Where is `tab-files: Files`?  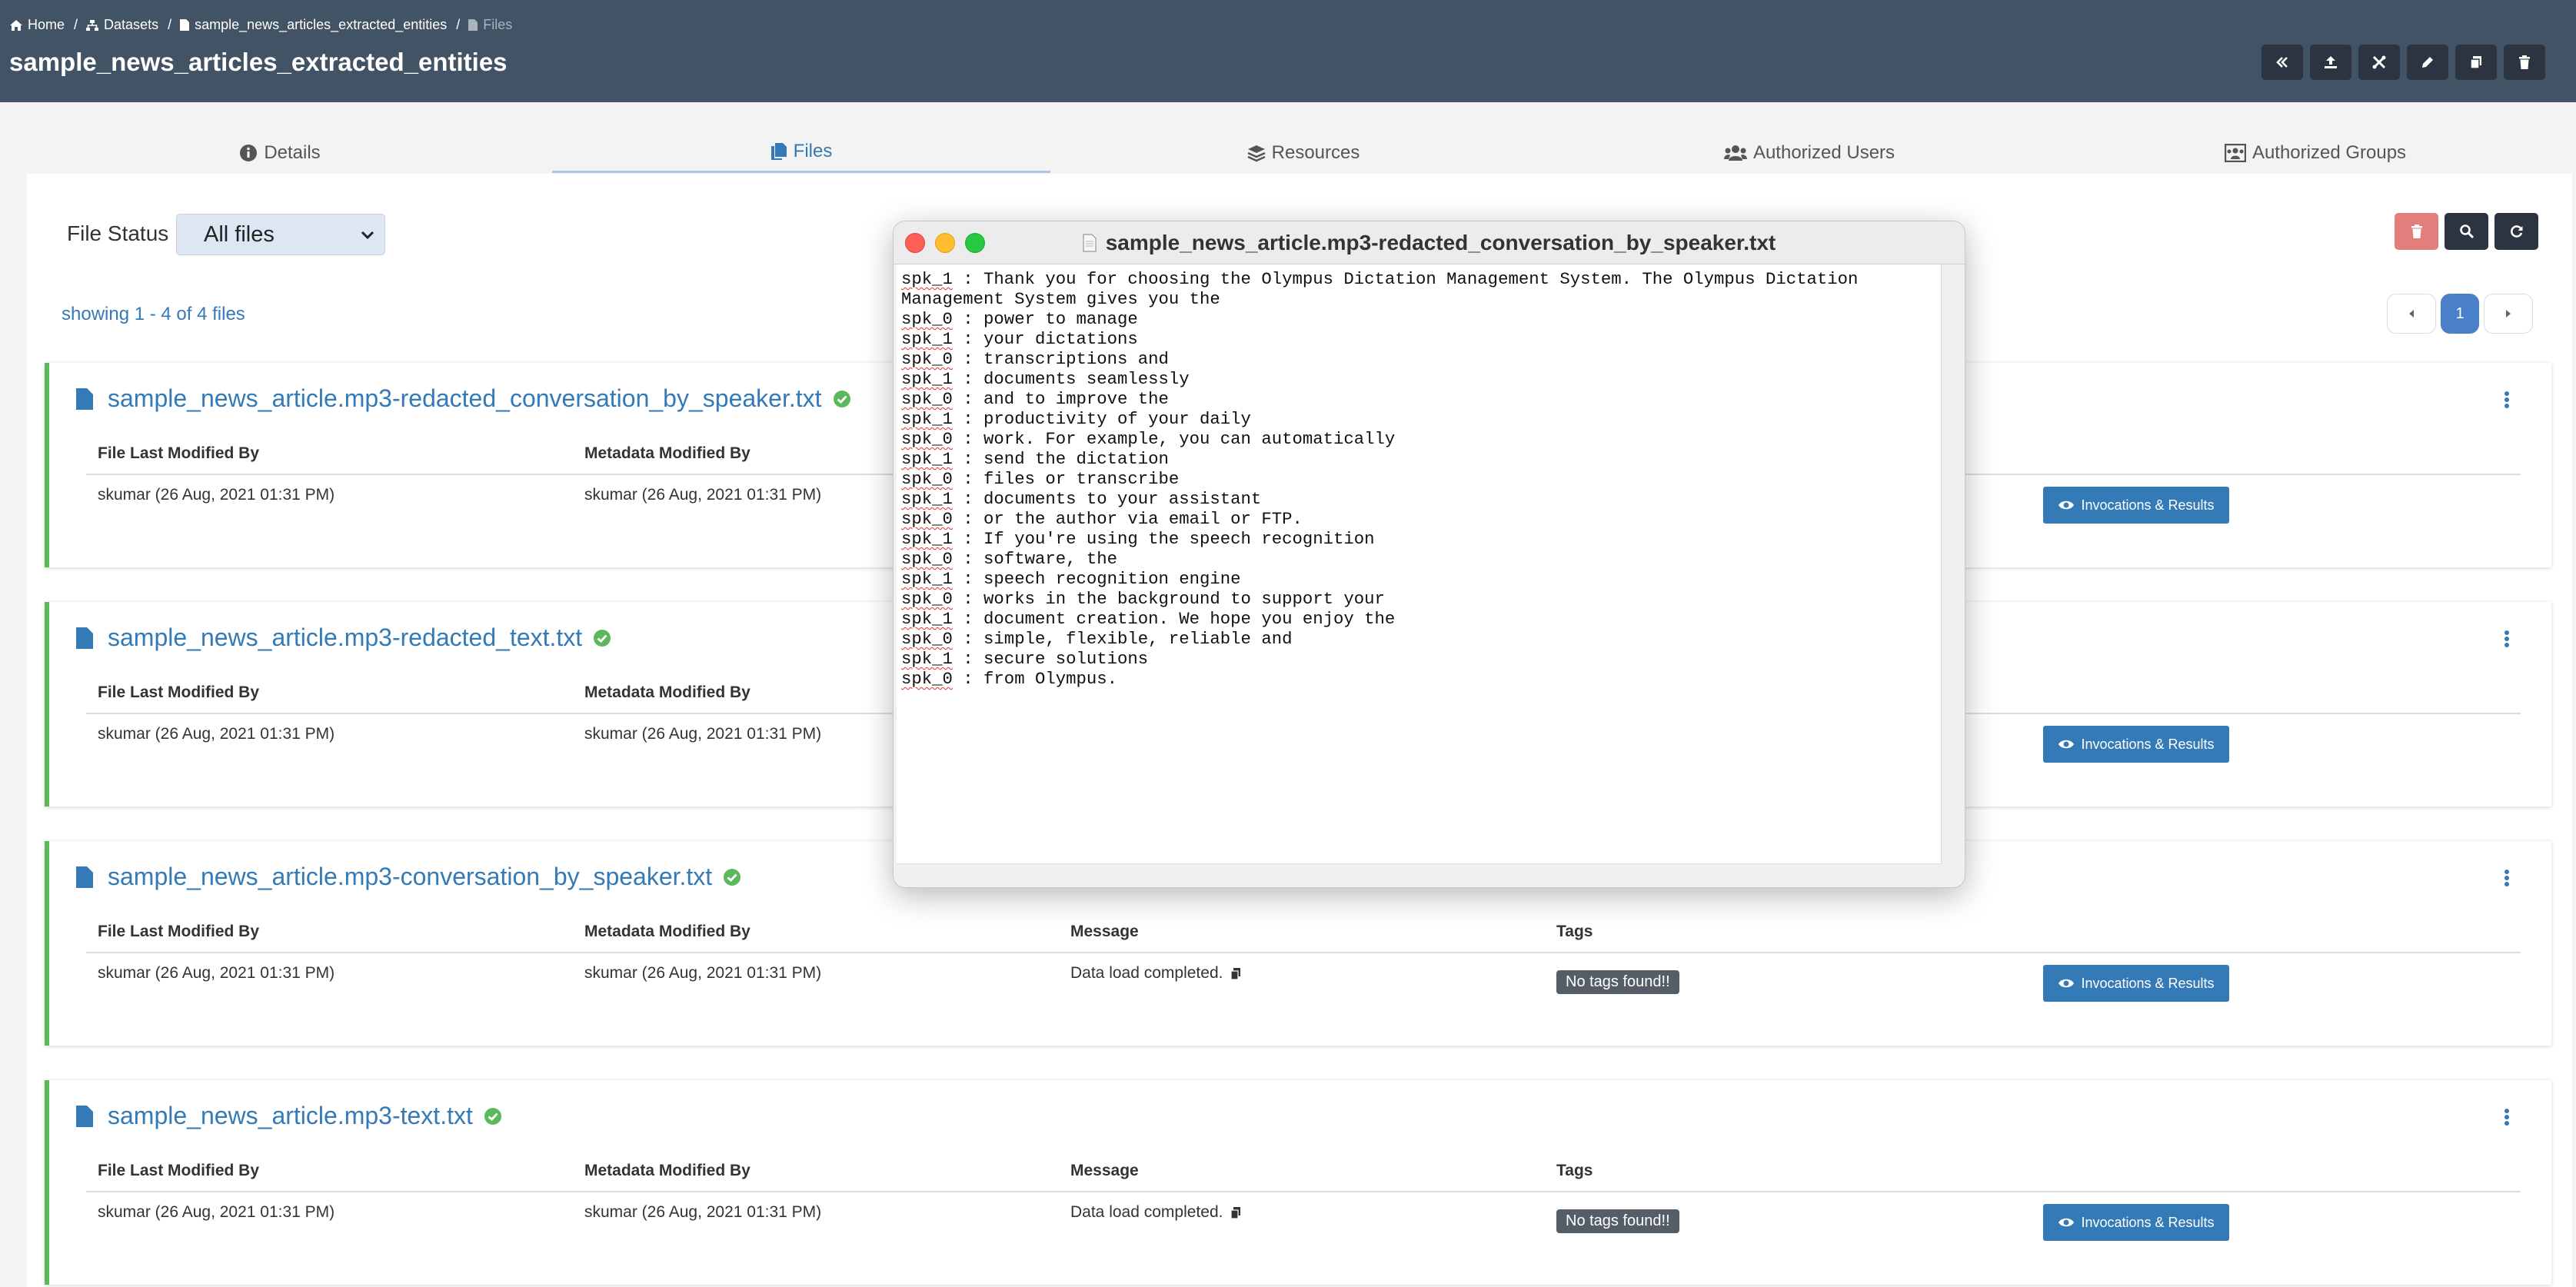 tab-files: Files is located at coordinates (801, 152).